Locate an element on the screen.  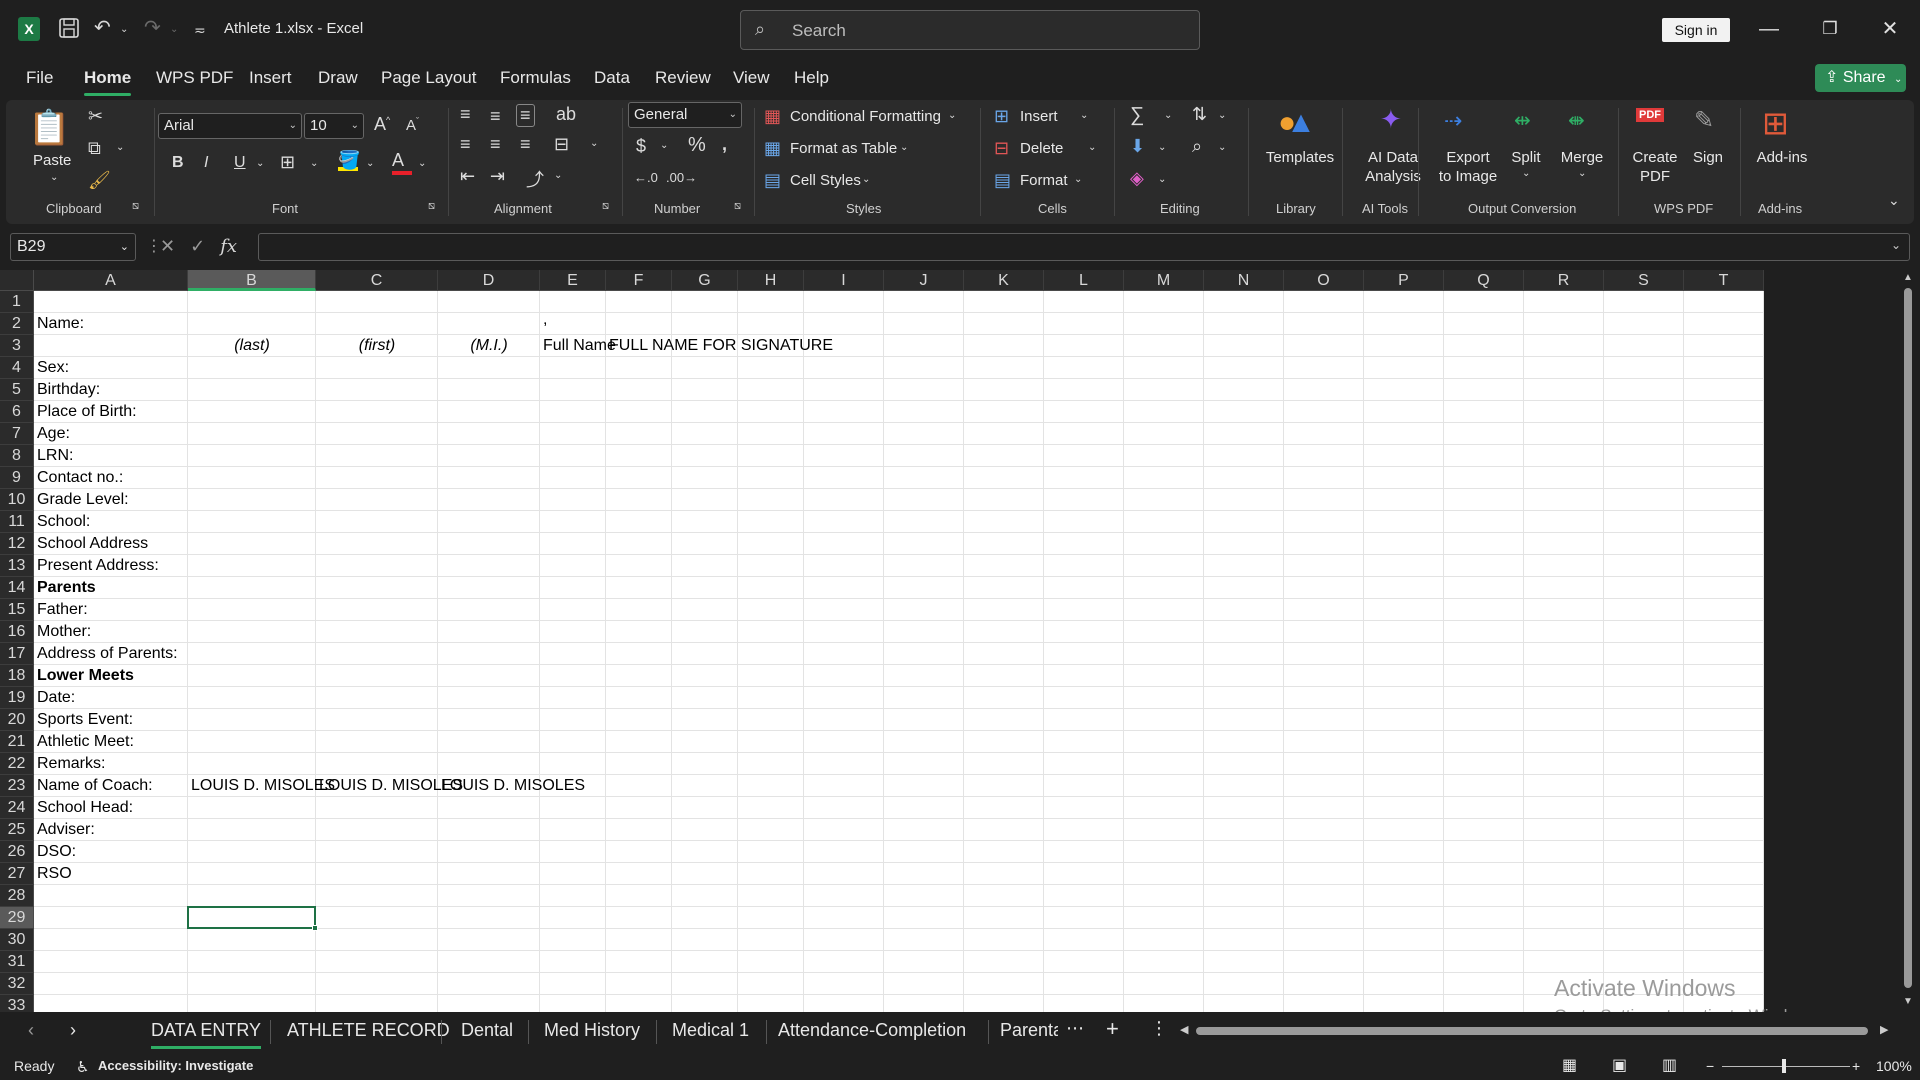
merge-icon: ⇼ is located at coordinates (1576, 120).